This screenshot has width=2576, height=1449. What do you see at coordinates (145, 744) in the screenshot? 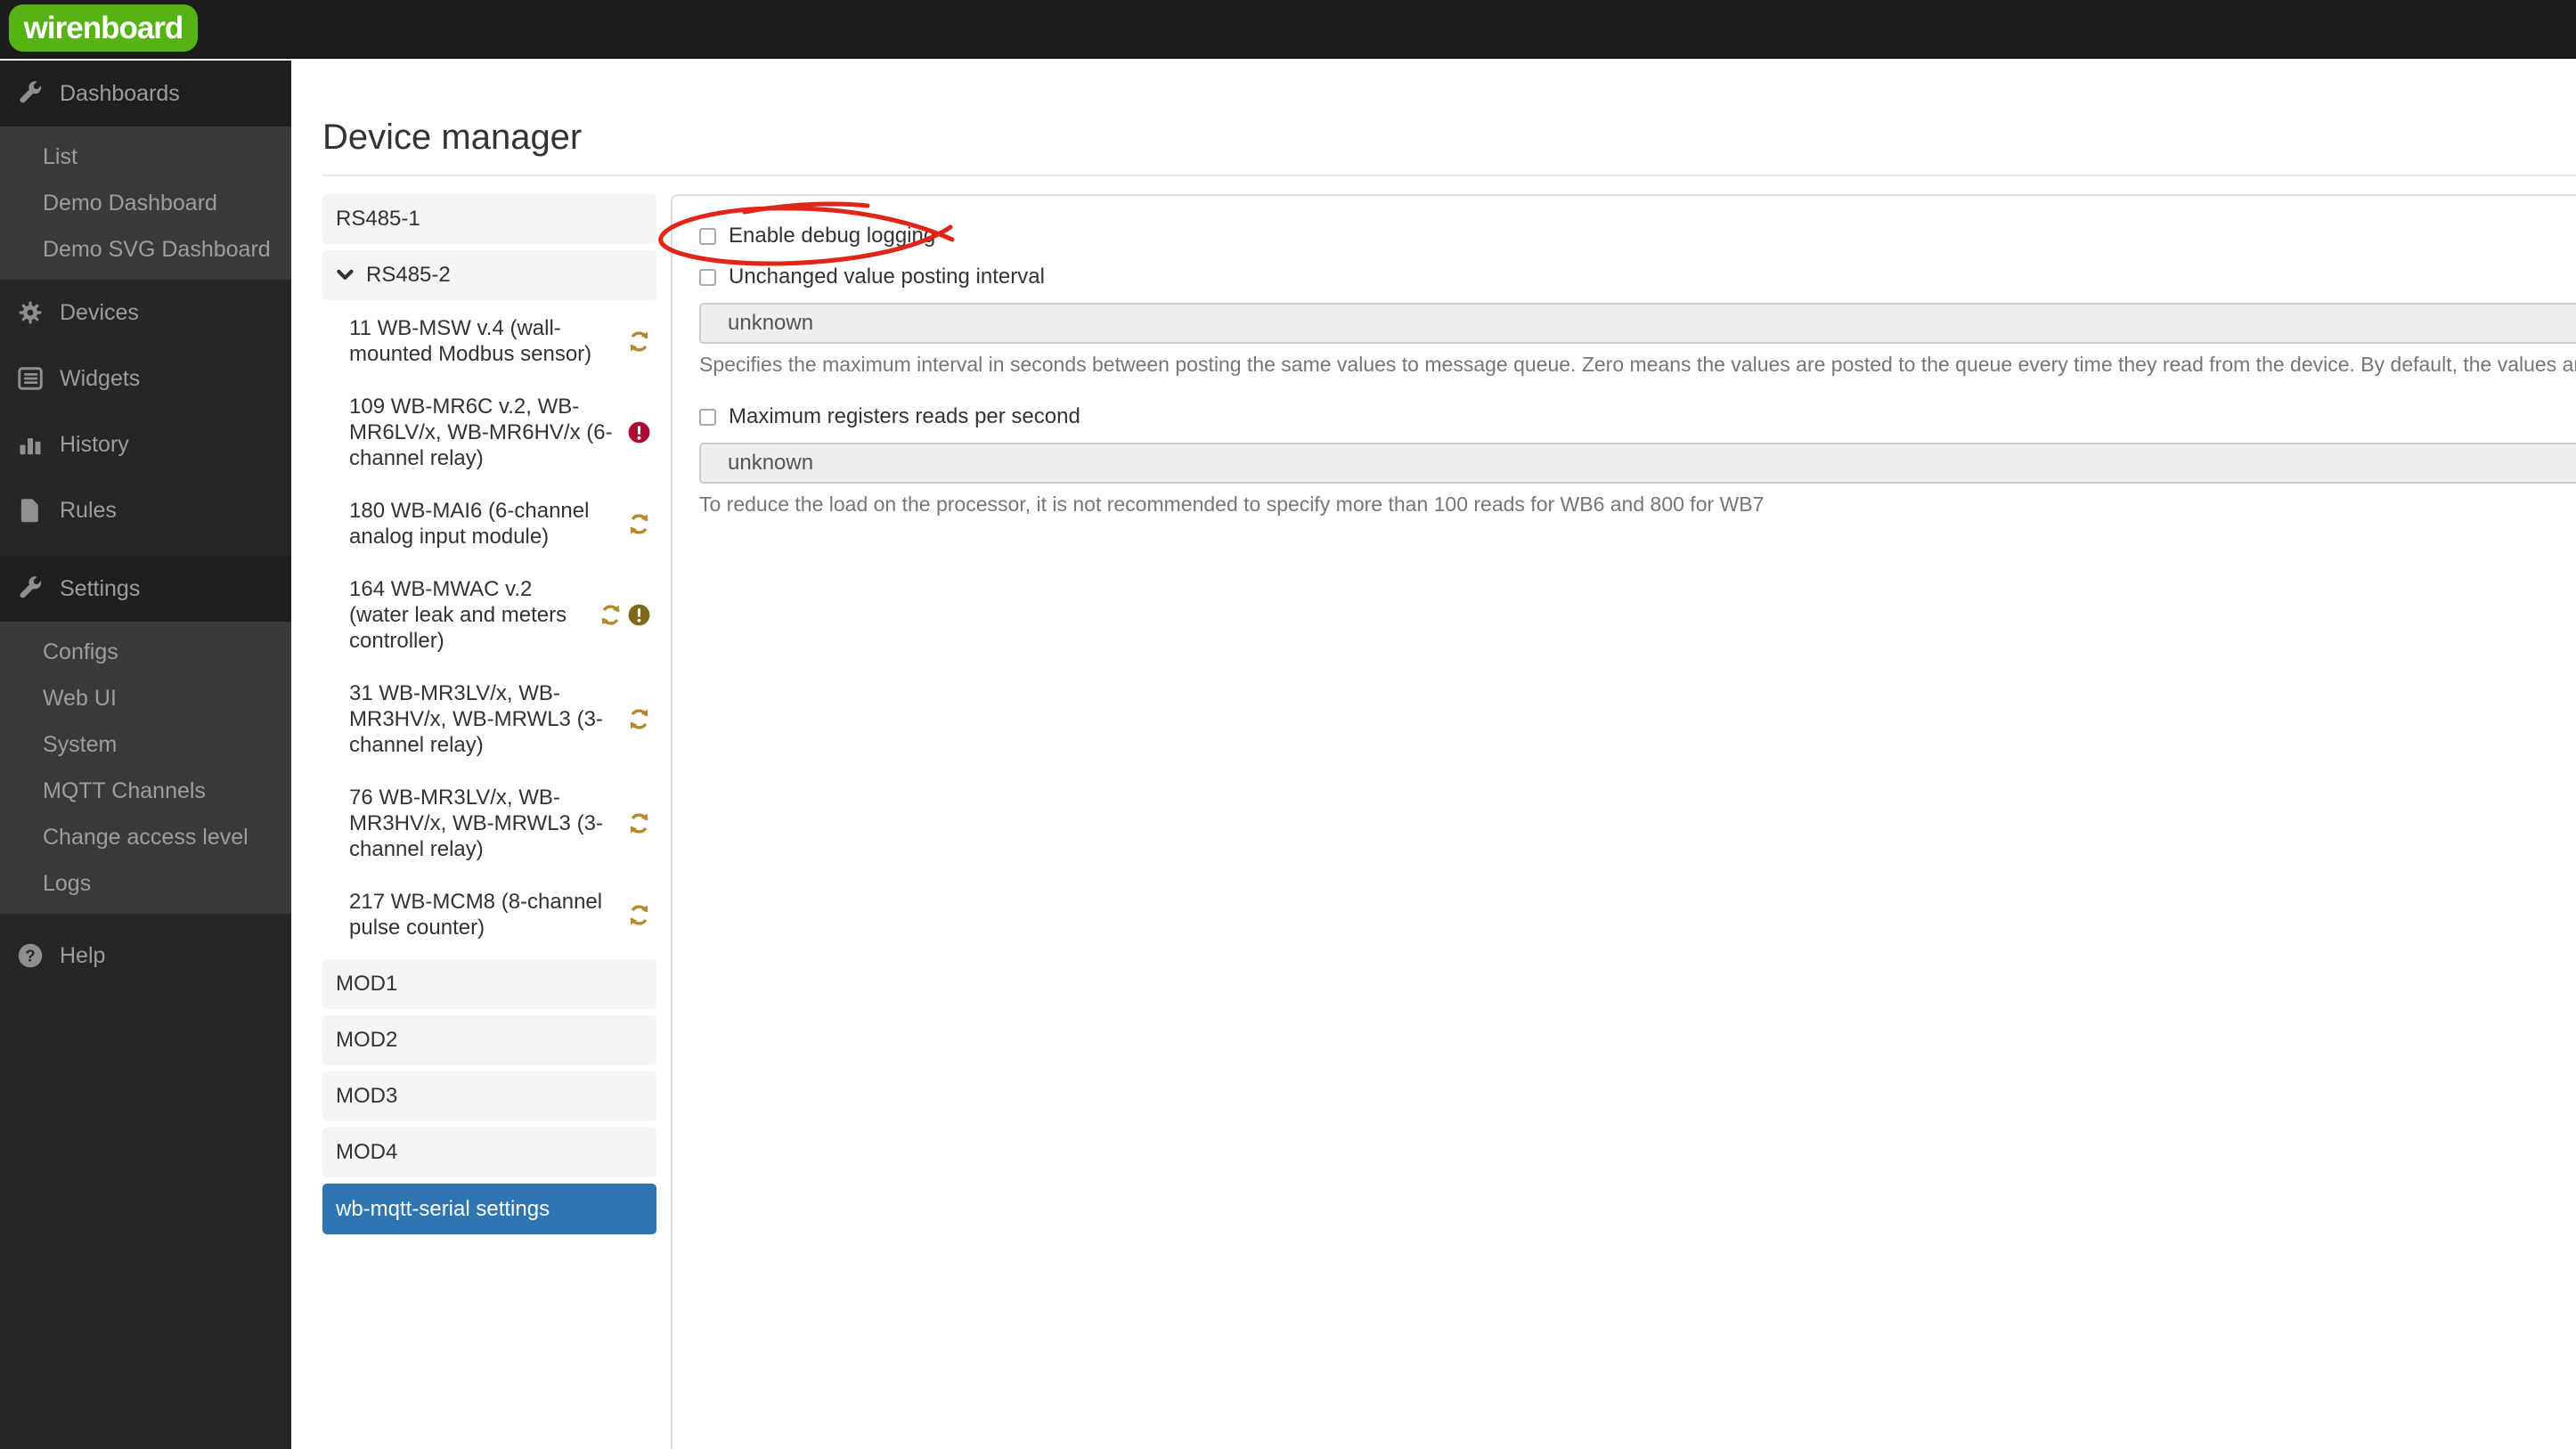
I see `sidebar-item-system: System` at bounding box center [145, 744].